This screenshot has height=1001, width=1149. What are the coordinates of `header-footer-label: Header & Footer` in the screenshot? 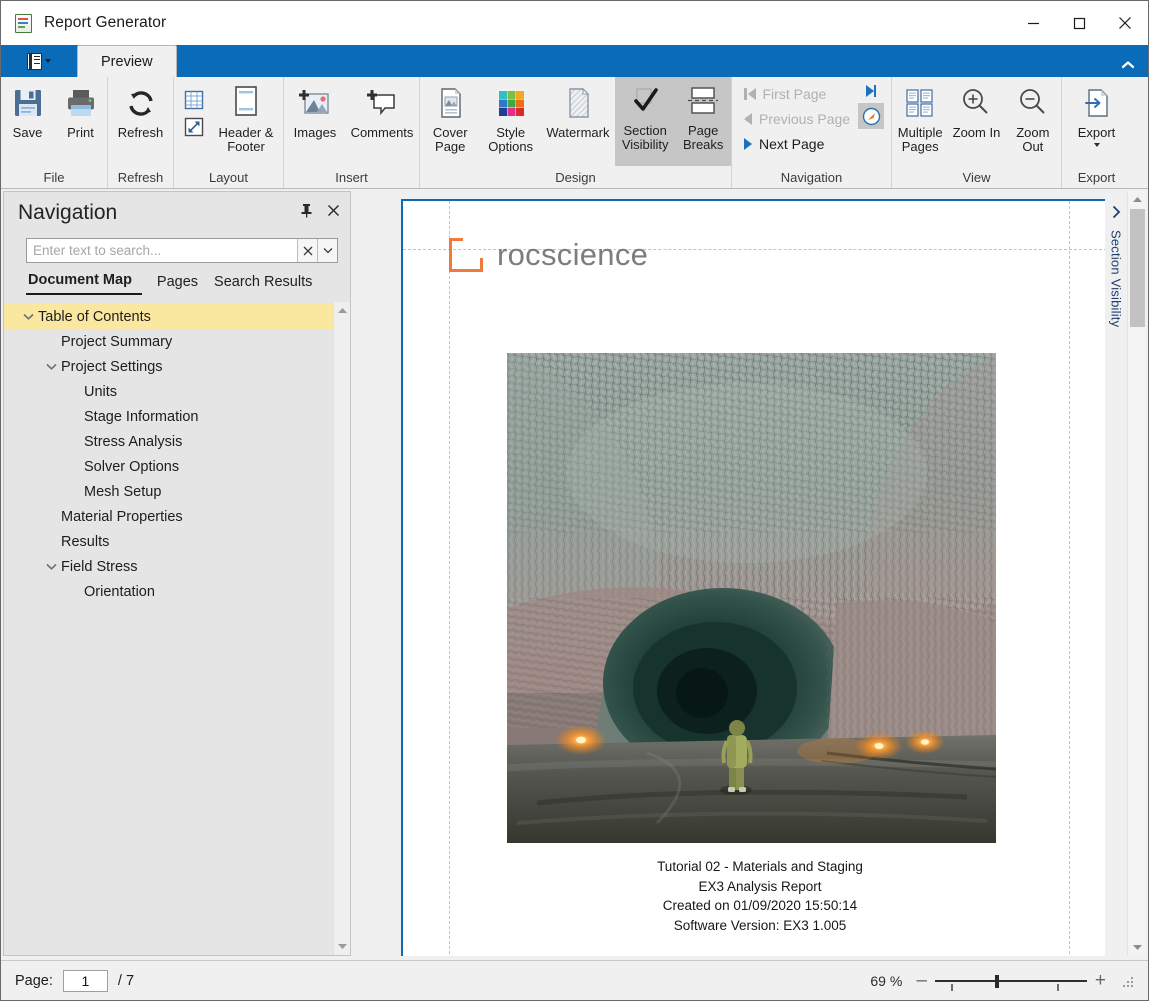 It's located at (246, 139).